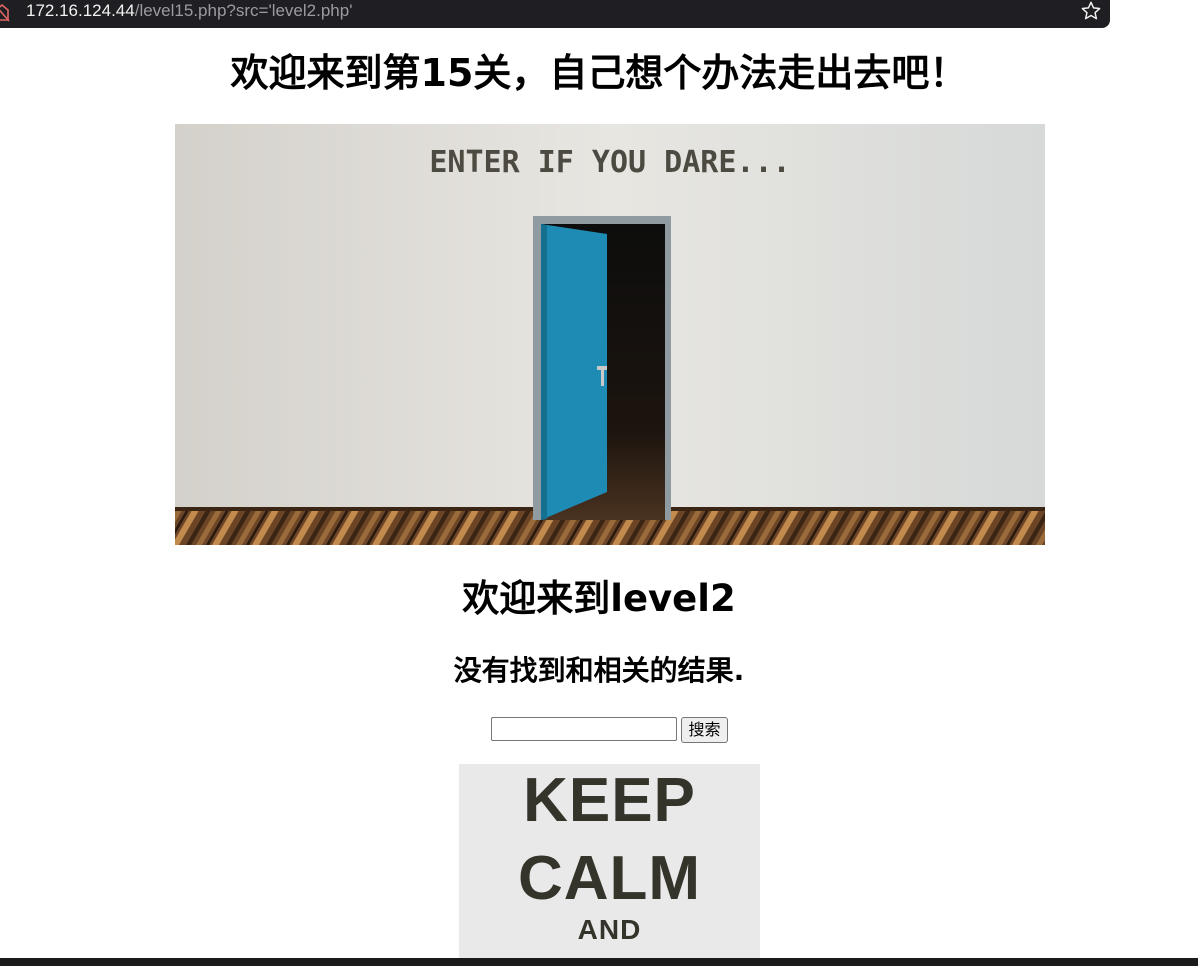 Image resolution: width=1198 pixels, height=966 pixels. Describe the element at coordinates (609, 800) in the screenshot. I see `poster-line-1: KEEP` at that location.